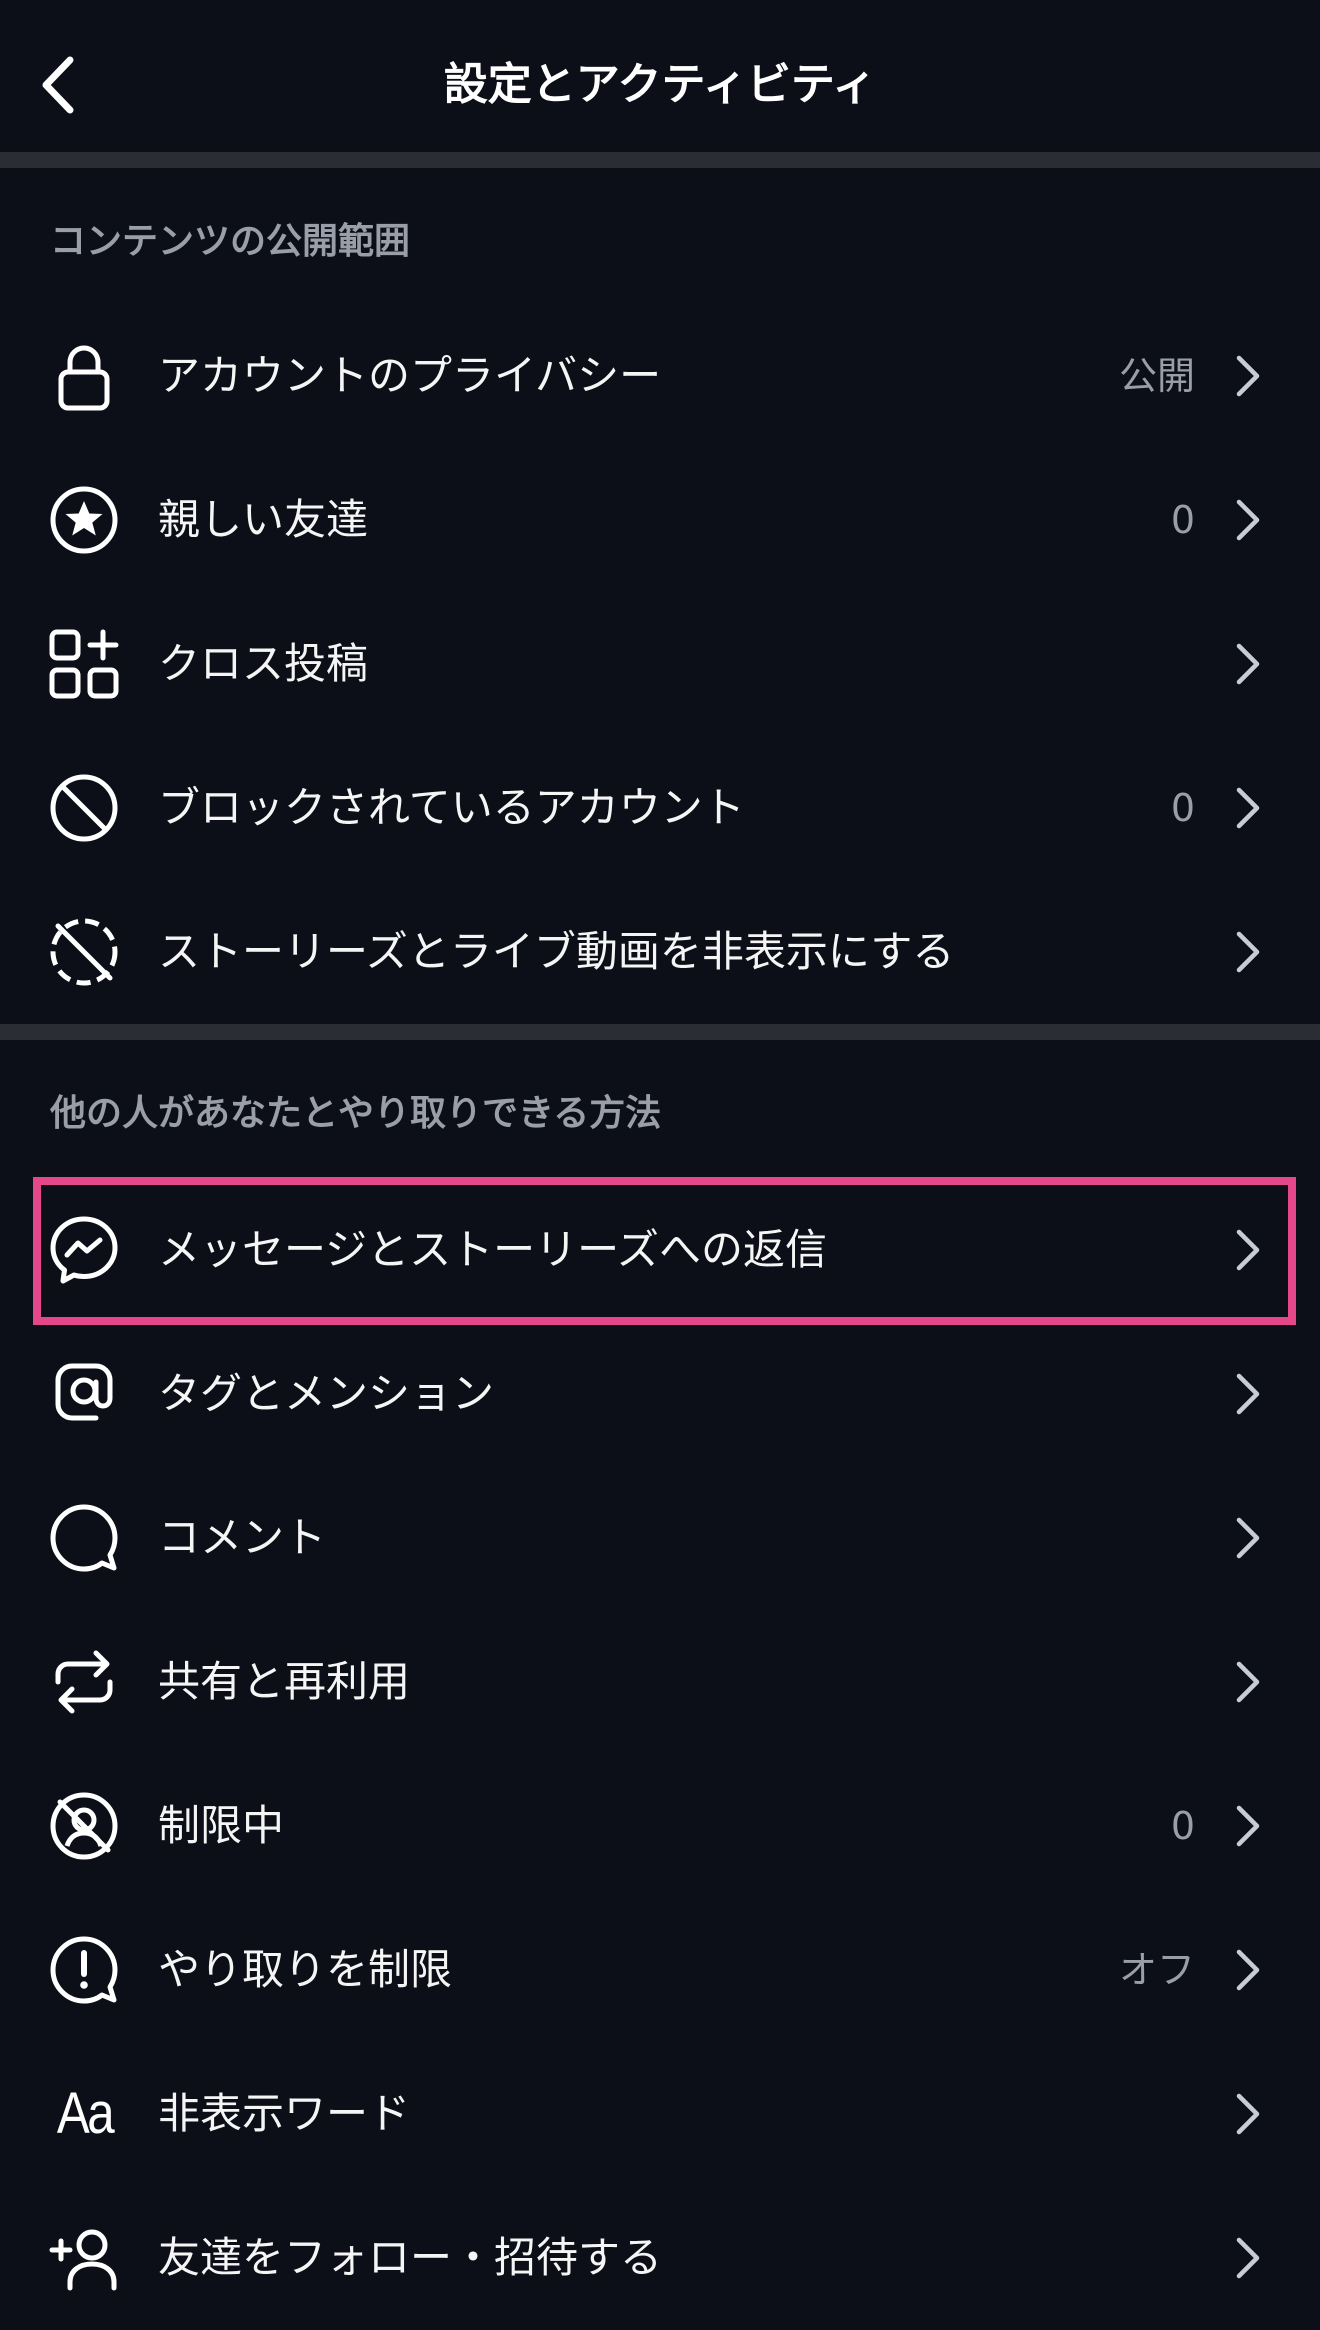 The image size is (1320, 2330). Describe the element at coordinates (230, 241) in the screenshot. I see `section-header-content-visibility: コンテンツの公開範囲` at that location.